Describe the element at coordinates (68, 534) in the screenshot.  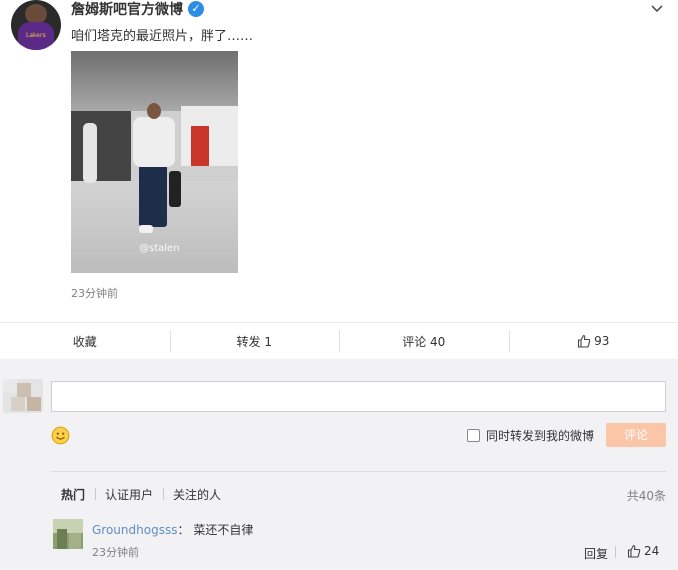
I see `commenter-avatar` at that location.